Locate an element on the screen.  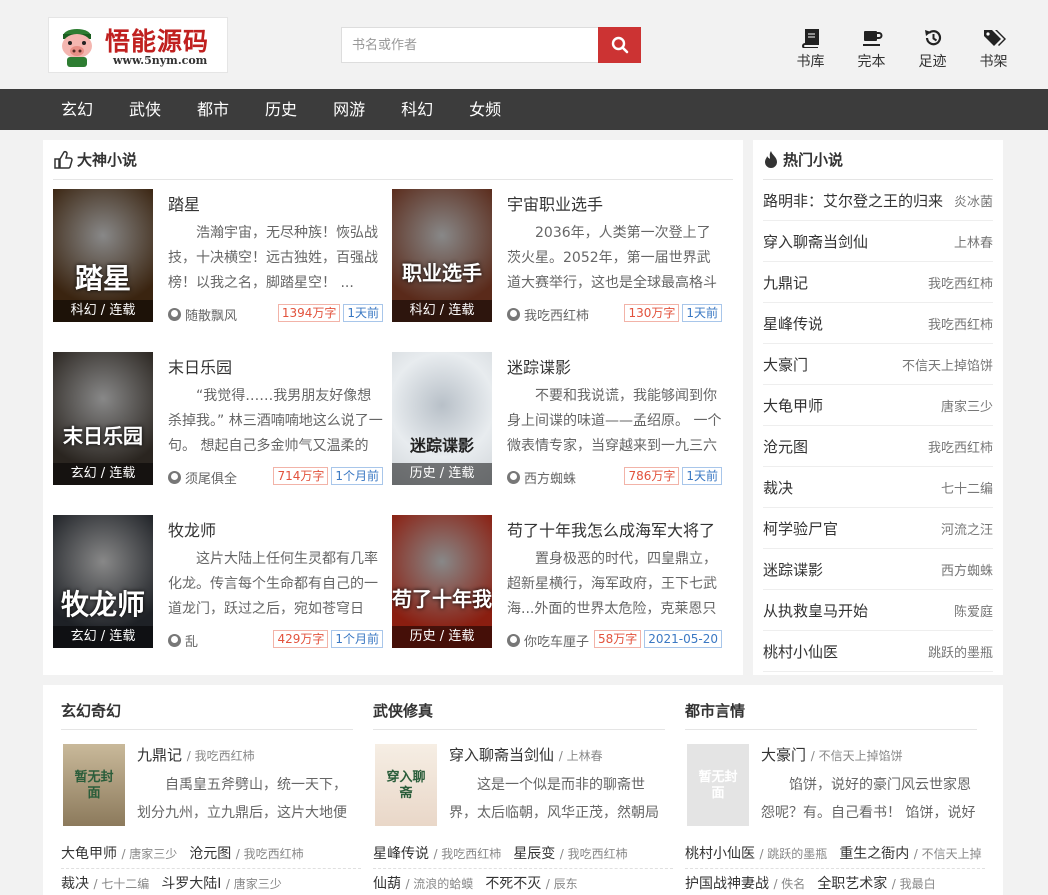
nav-item-kehuan: 科幻 is located at coordinates (417, 109).